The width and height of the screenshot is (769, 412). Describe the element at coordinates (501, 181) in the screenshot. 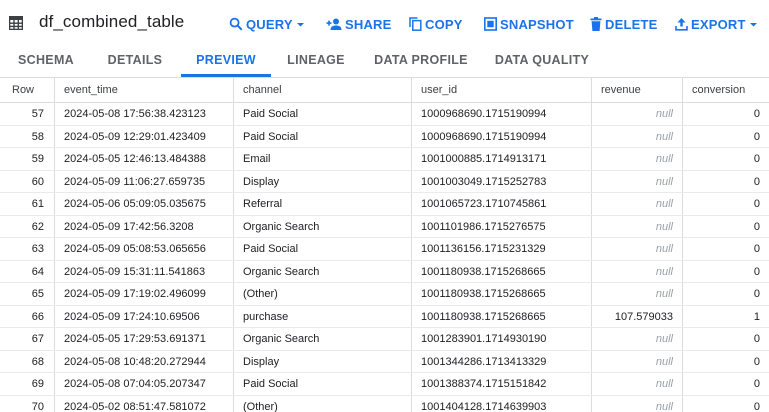

I see `user-id-cell: 1001003049.1715252783` at that location.